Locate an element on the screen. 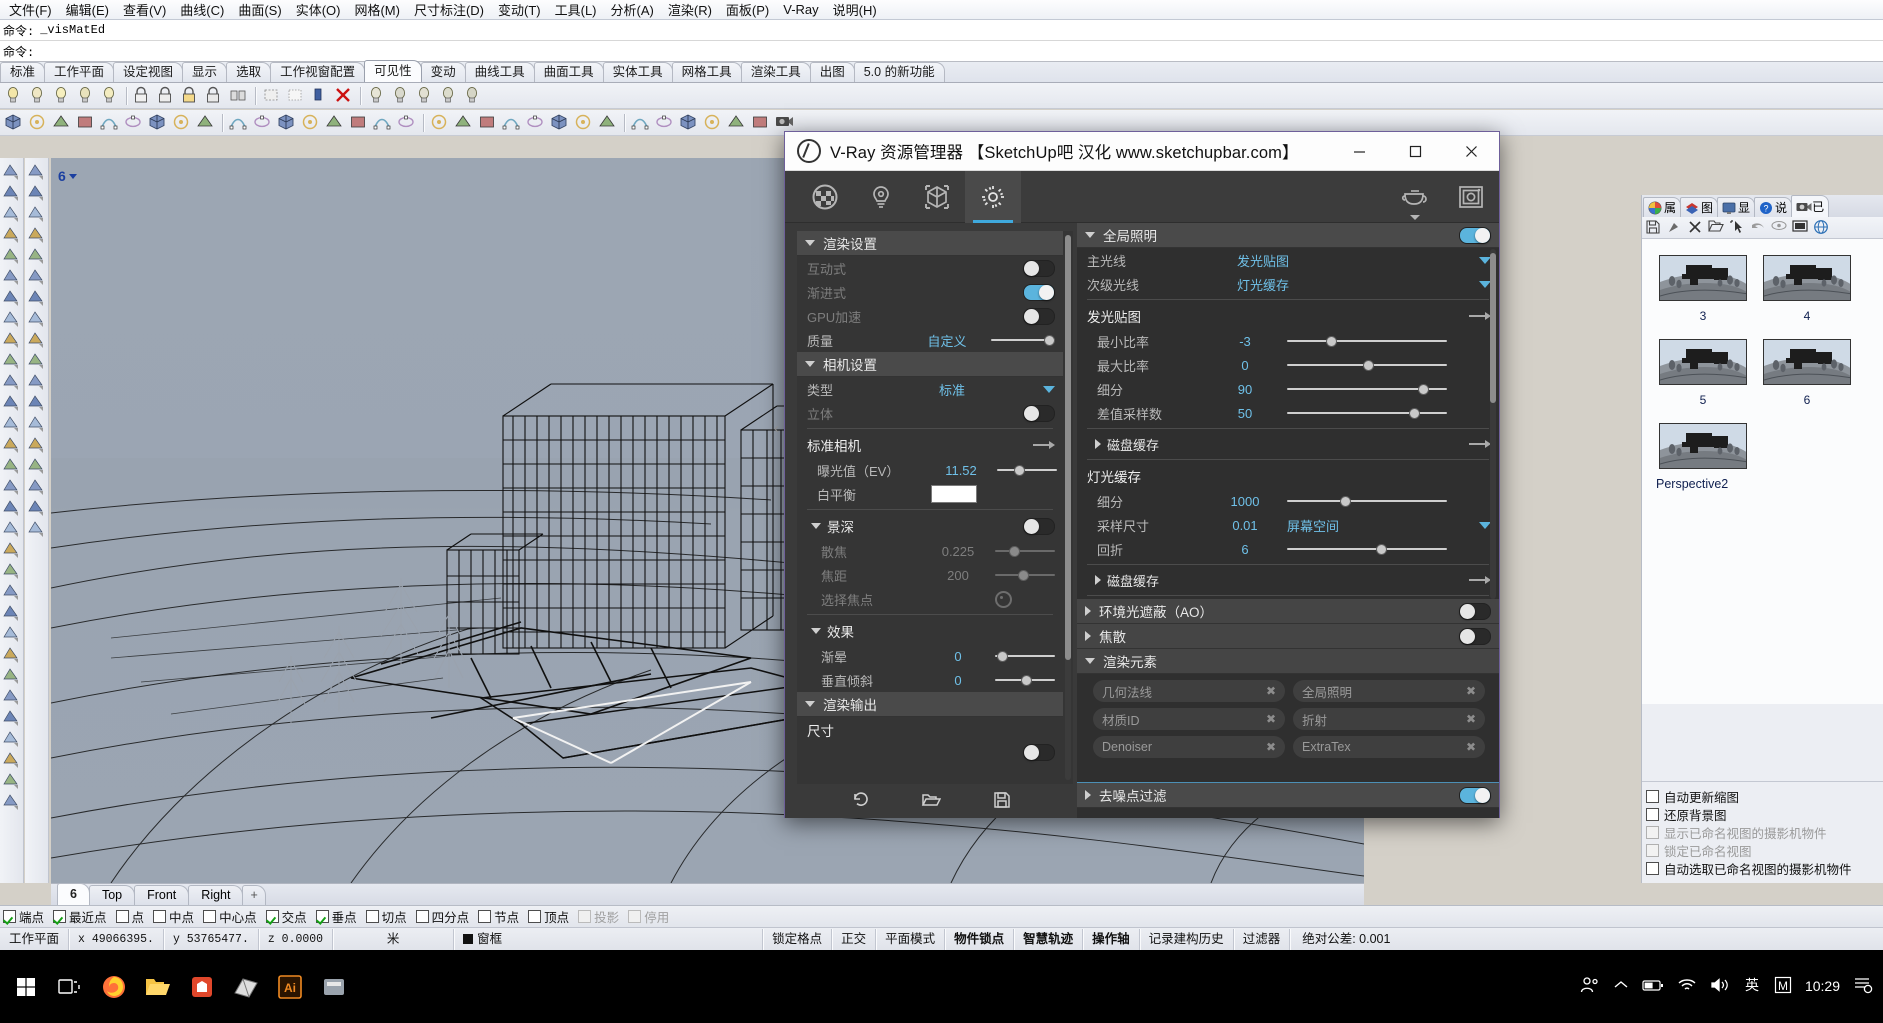 Image resolution: width=1883 pixels, height=1023 pixels. status-cell-4: 智慧轨迹 is located at coordinates (1049, 939).